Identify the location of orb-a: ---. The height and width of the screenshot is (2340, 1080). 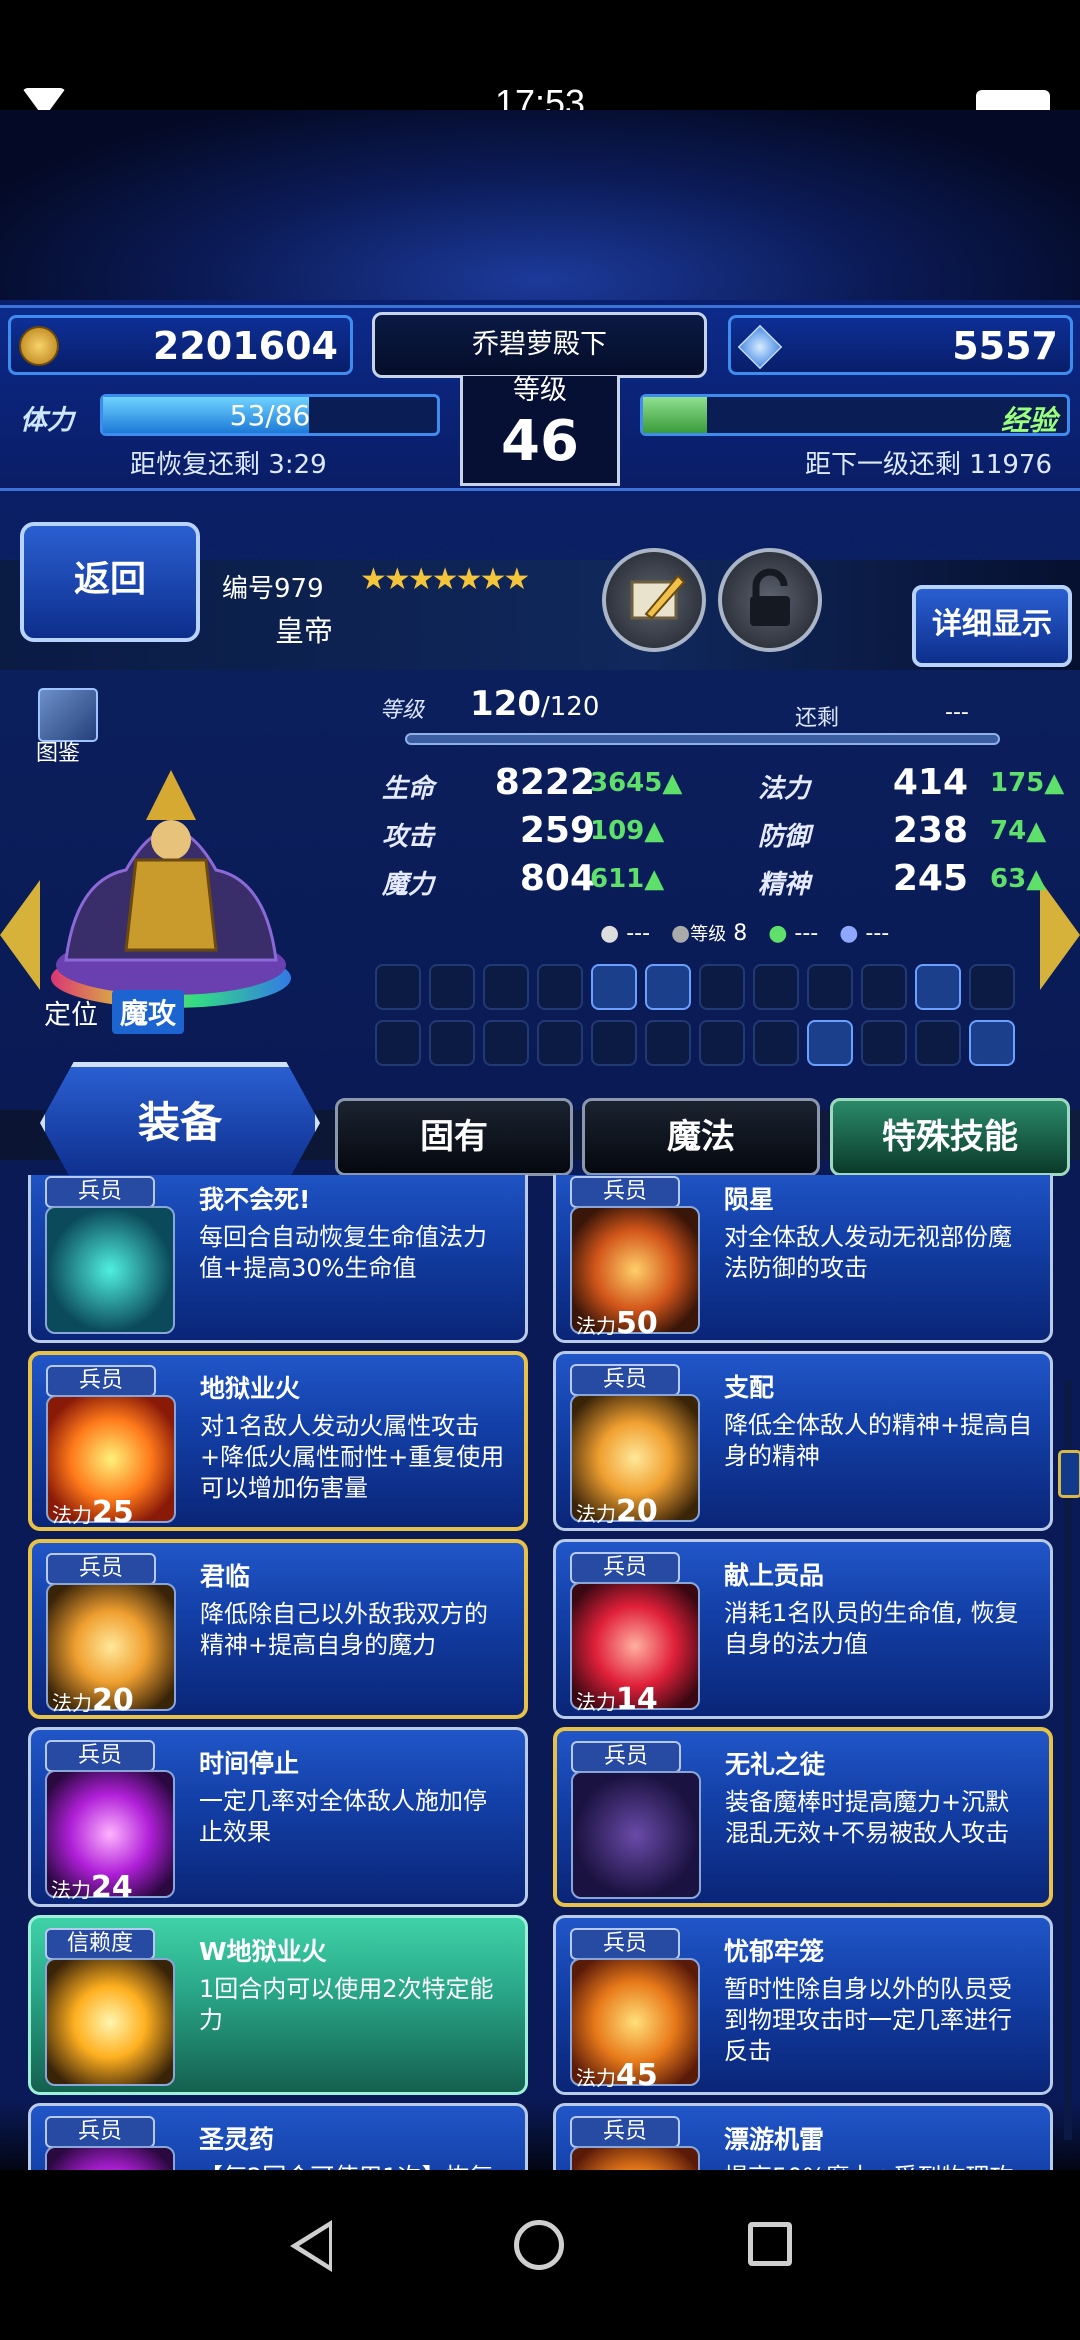
(638, 933).